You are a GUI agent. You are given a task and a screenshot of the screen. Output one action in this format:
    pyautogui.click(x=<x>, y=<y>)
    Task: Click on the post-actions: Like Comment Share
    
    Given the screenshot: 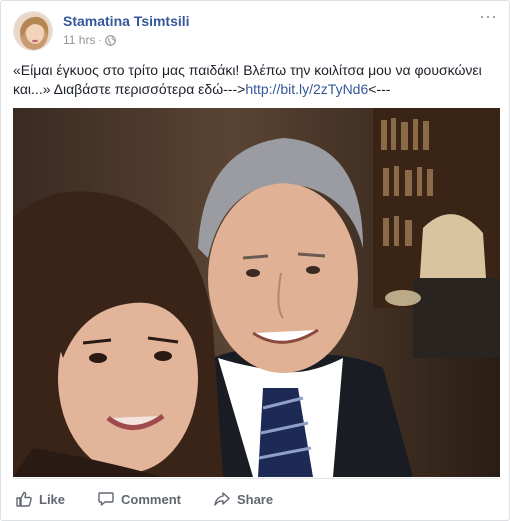 What is the action you would take?
    pyautogui.click(x=256, y=499)
    